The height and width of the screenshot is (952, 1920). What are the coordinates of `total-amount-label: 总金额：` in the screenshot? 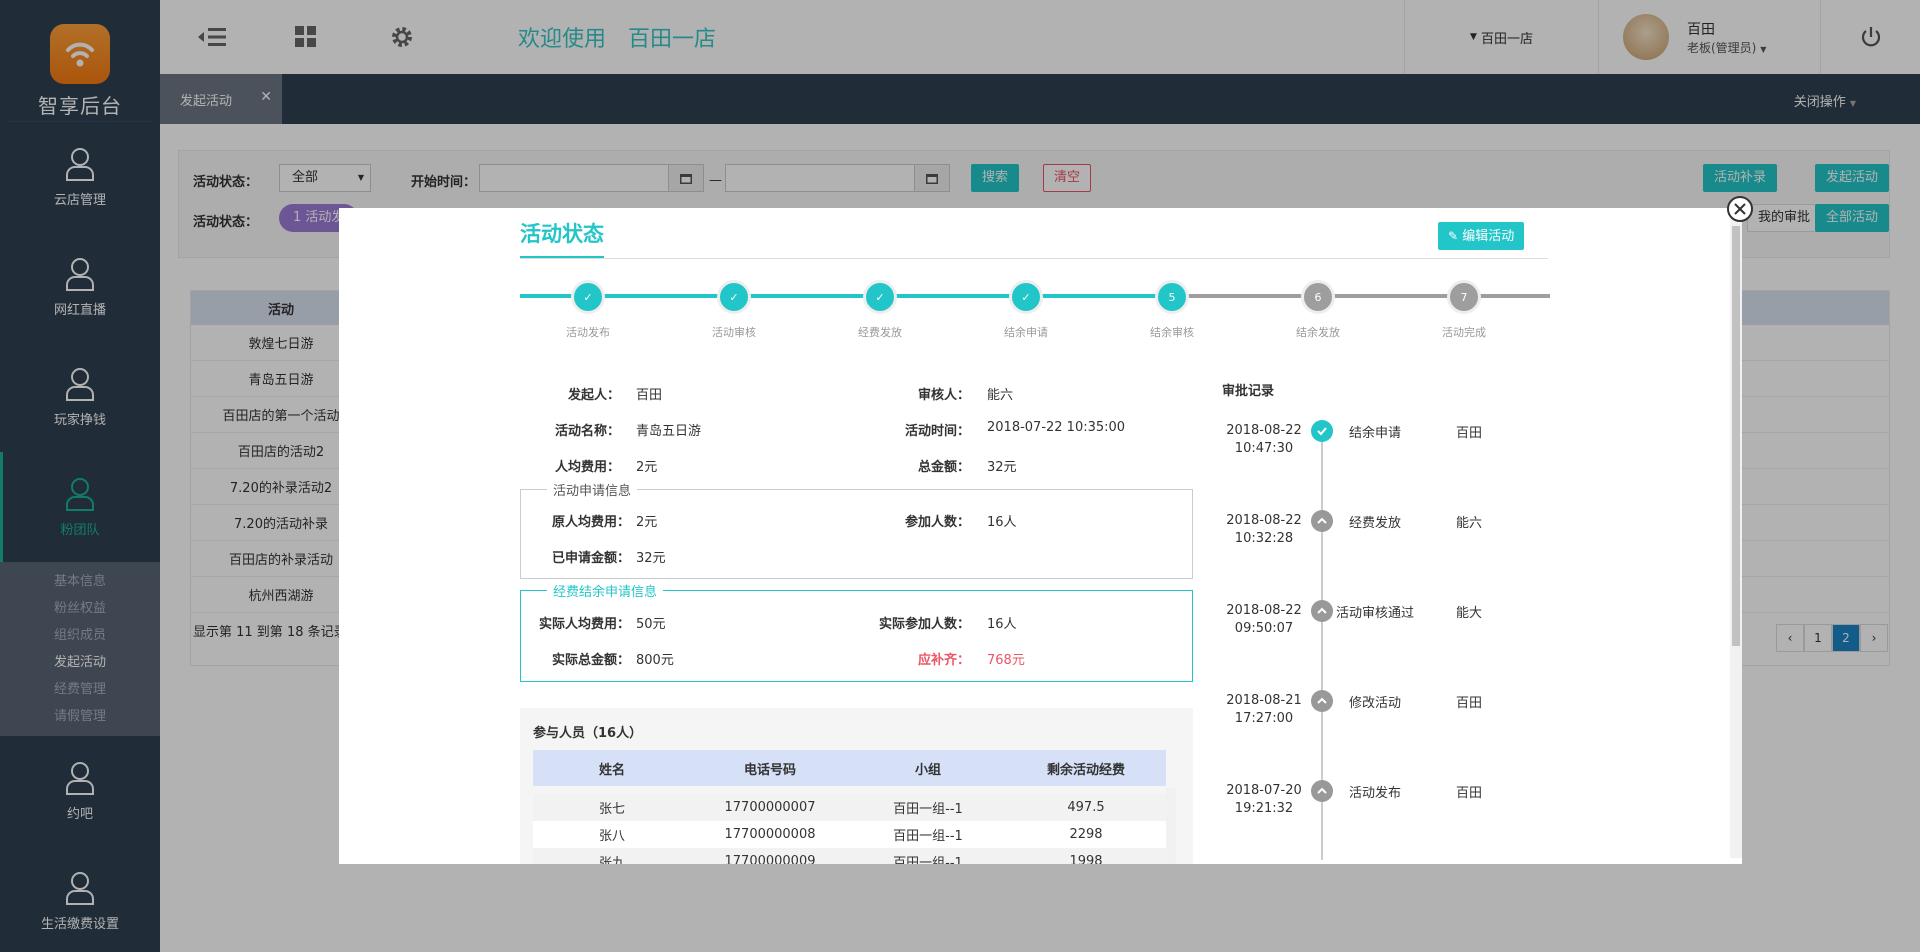 It's located at (943, 467).